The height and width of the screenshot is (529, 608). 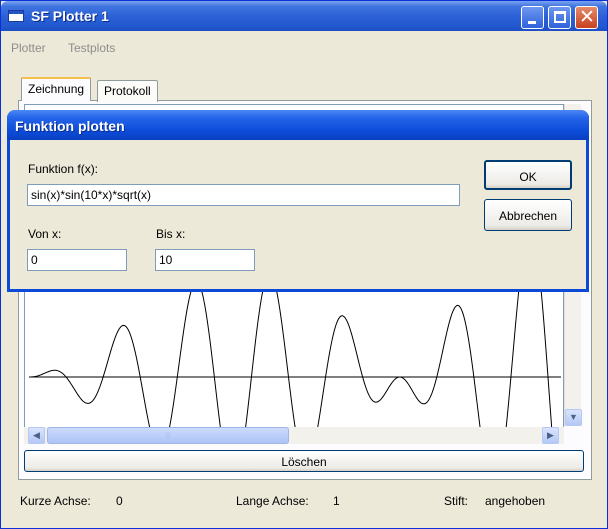 I want to click on pen-value: angehoben, so click(x=515, y=501).